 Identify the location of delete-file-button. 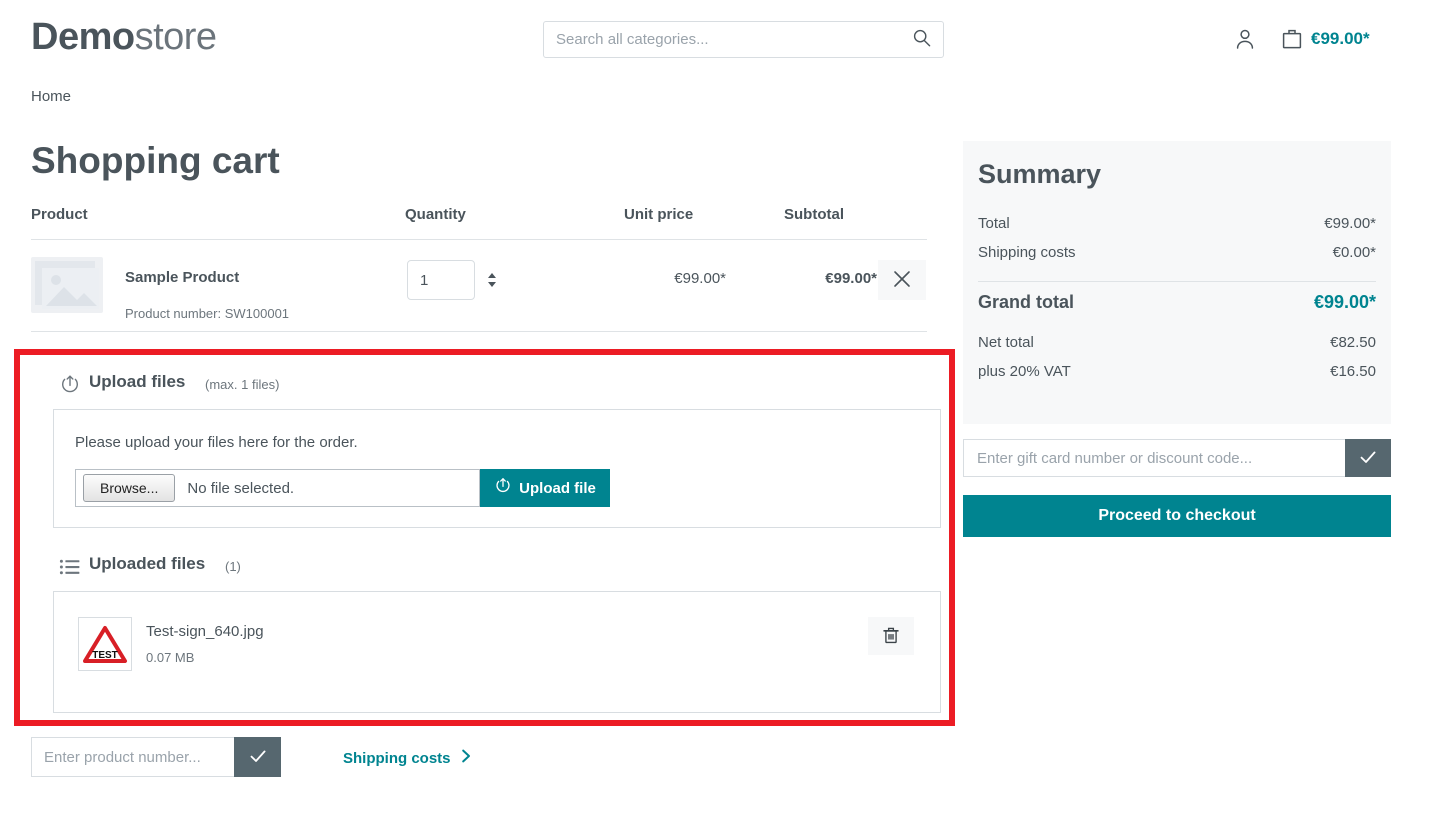
(891, 636).